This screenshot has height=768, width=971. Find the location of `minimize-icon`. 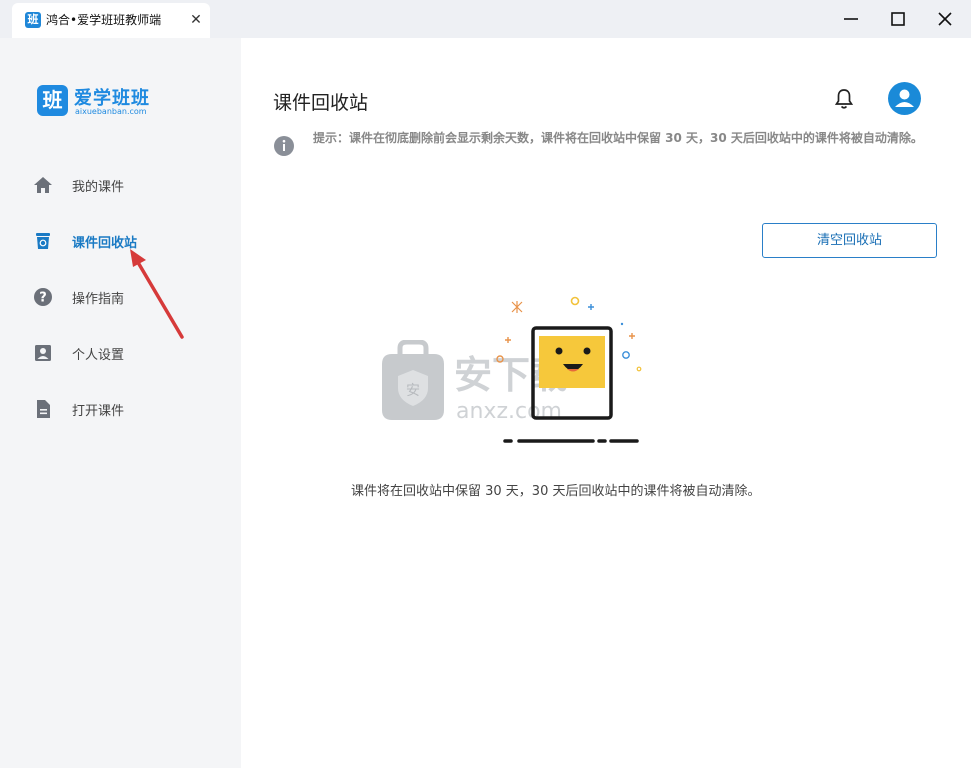

minimize-icon is located at coordinates (851, 19).